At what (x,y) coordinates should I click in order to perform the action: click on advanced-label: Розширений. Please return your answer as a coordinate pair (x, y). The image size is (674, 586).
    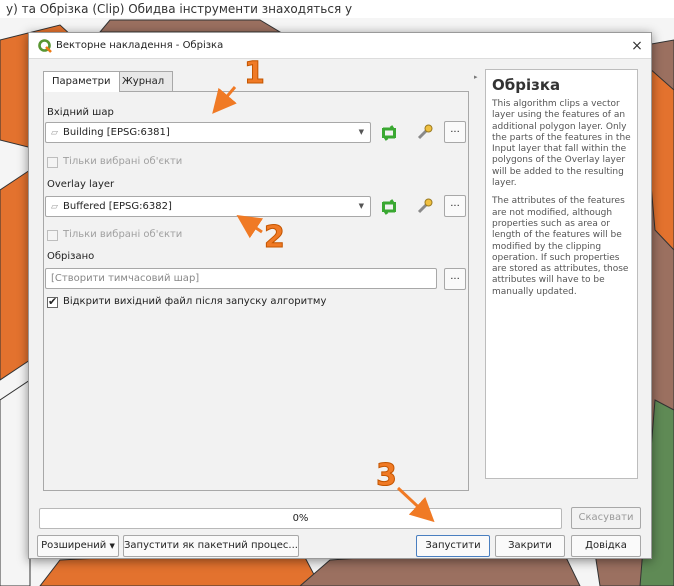
    Looking at the image, I should click on (74, 545).